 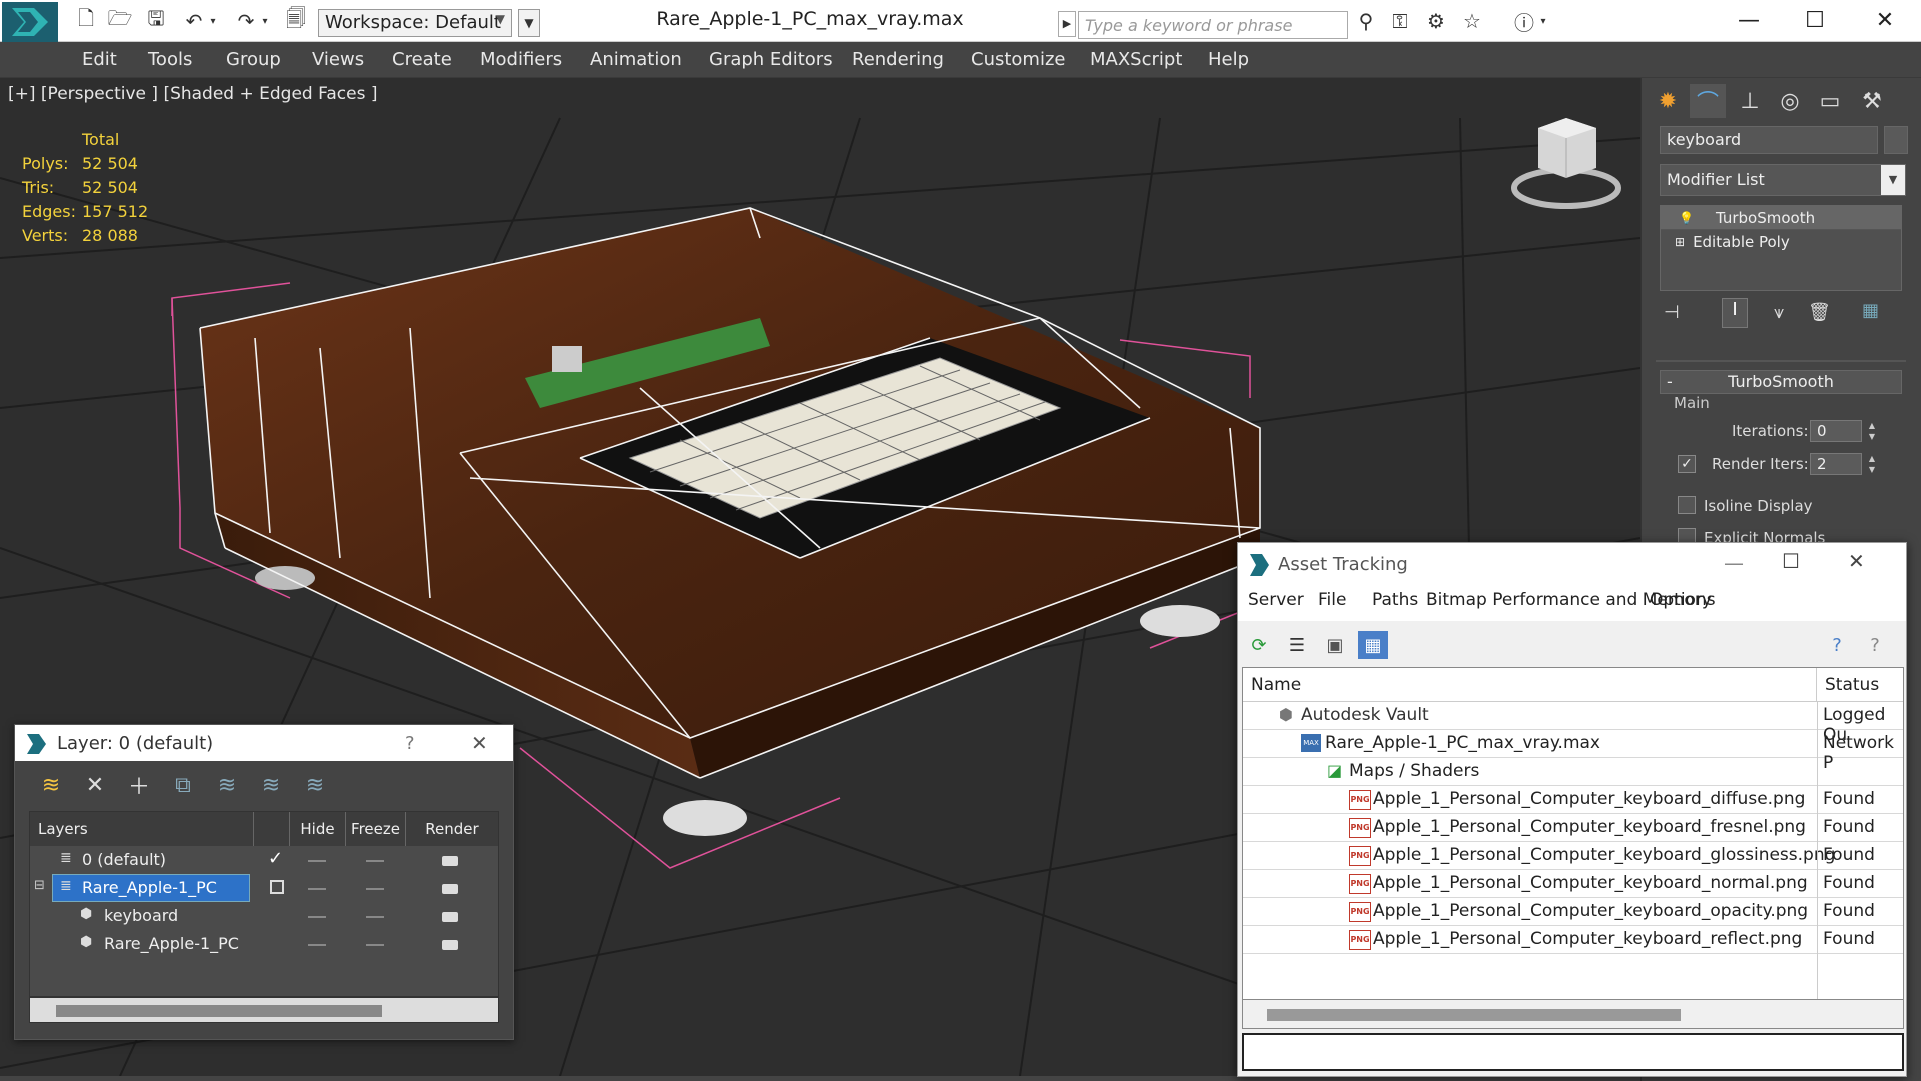 I want to click on remove-modifier-icon: 🗑, so click(x=1819, y=312).